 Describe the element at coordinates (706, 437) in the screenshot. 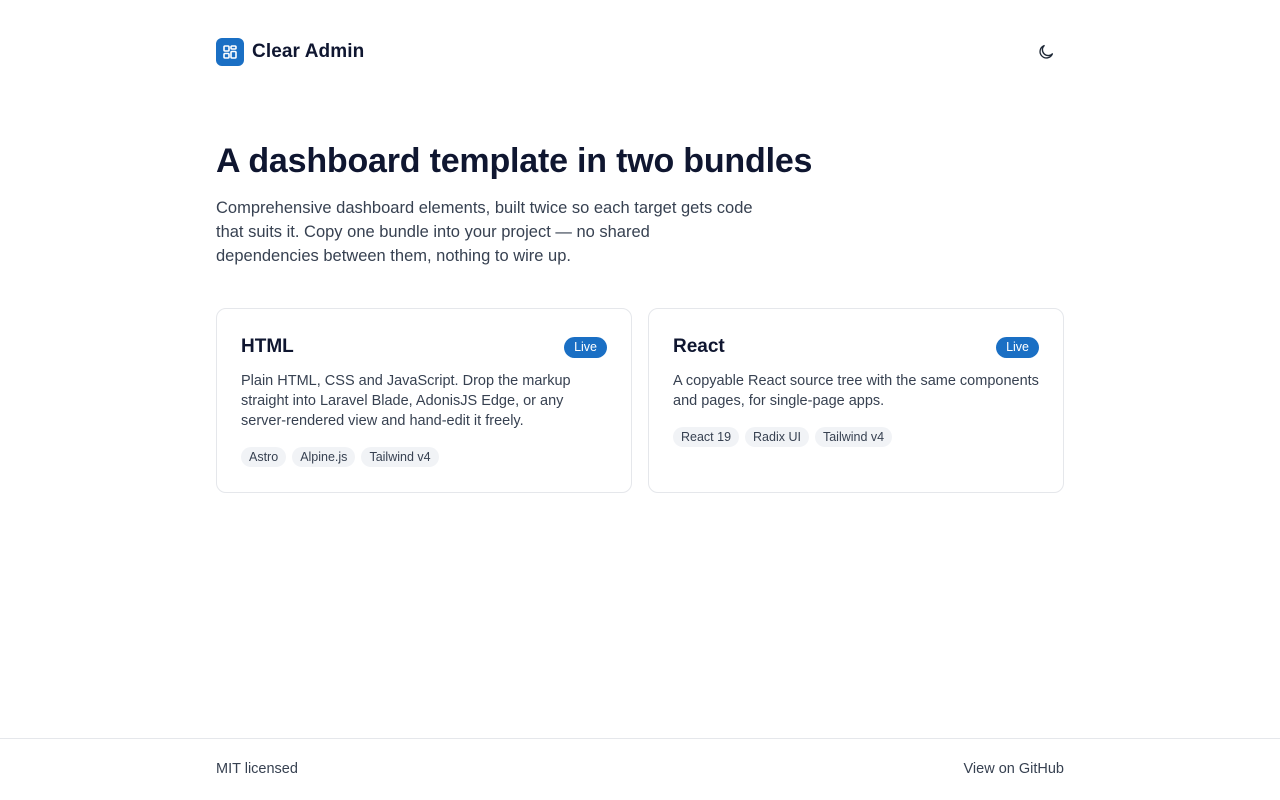

I see `tag: React 19` at that location.